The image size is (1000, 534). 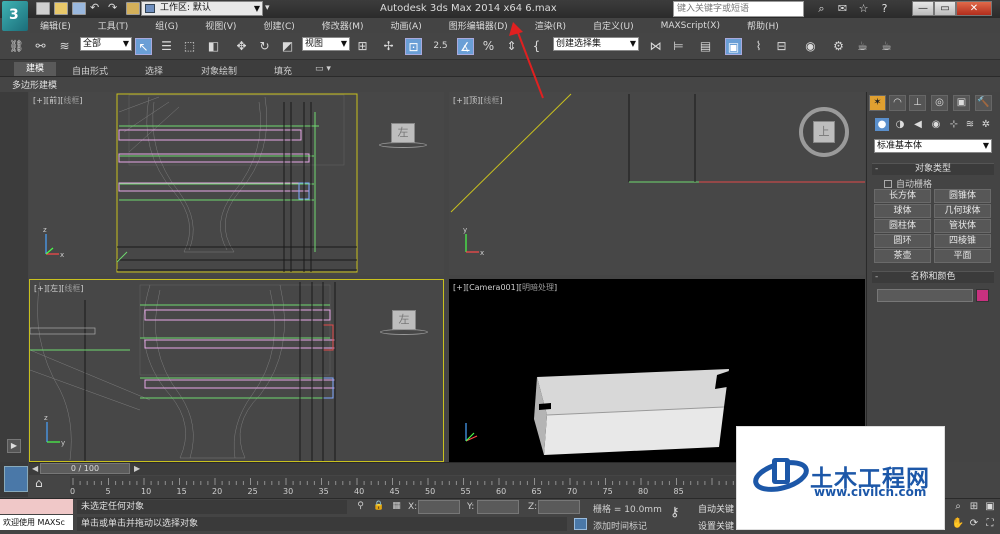 What do you see at coordinates (933, 146) in the screenshot?
I see `primitive-category-dropdown: 标准基本体 ▼` at bounding box center [933, 146].